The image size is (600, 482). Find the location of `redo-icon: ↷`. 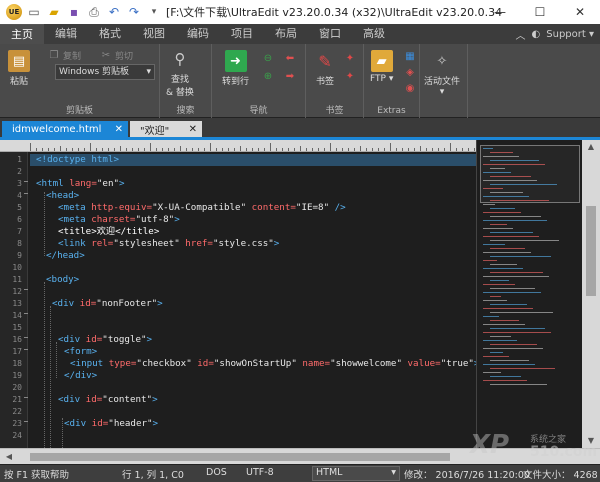

redo-icon: ↷ is located at coordinates (134, 12).